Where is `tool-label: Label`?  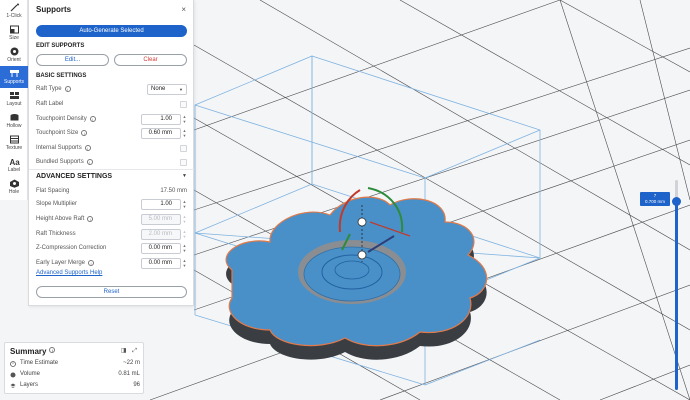 tool-label: Label is located at coordinates (14, 170).